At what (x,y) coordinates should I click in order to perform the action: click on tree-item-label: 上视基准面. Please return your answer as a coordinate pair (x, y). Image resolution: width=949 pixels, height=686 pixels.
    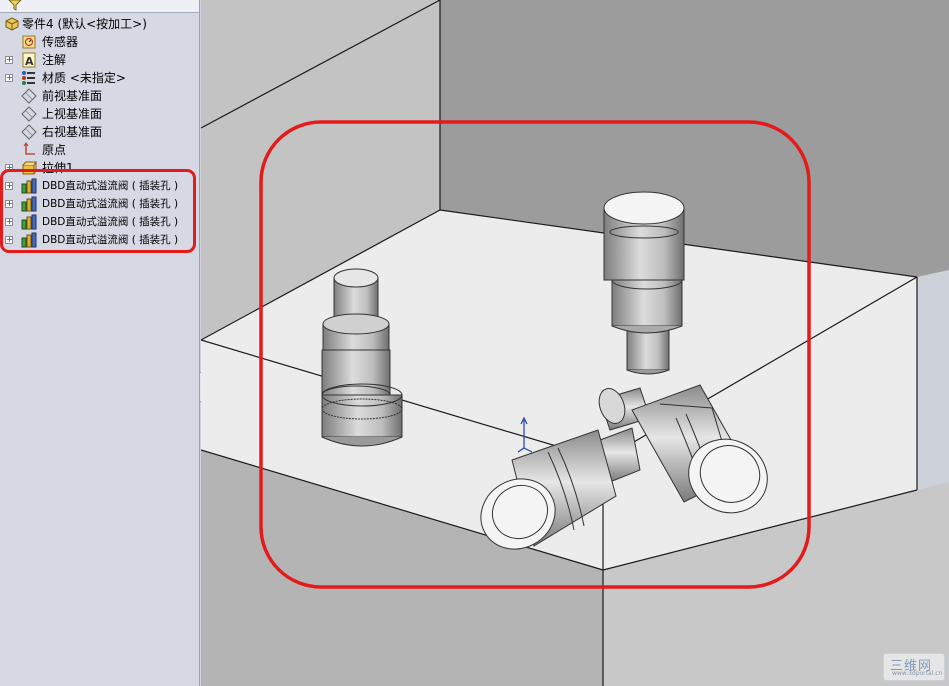
    Looking at the image, I should click on (72, 114).